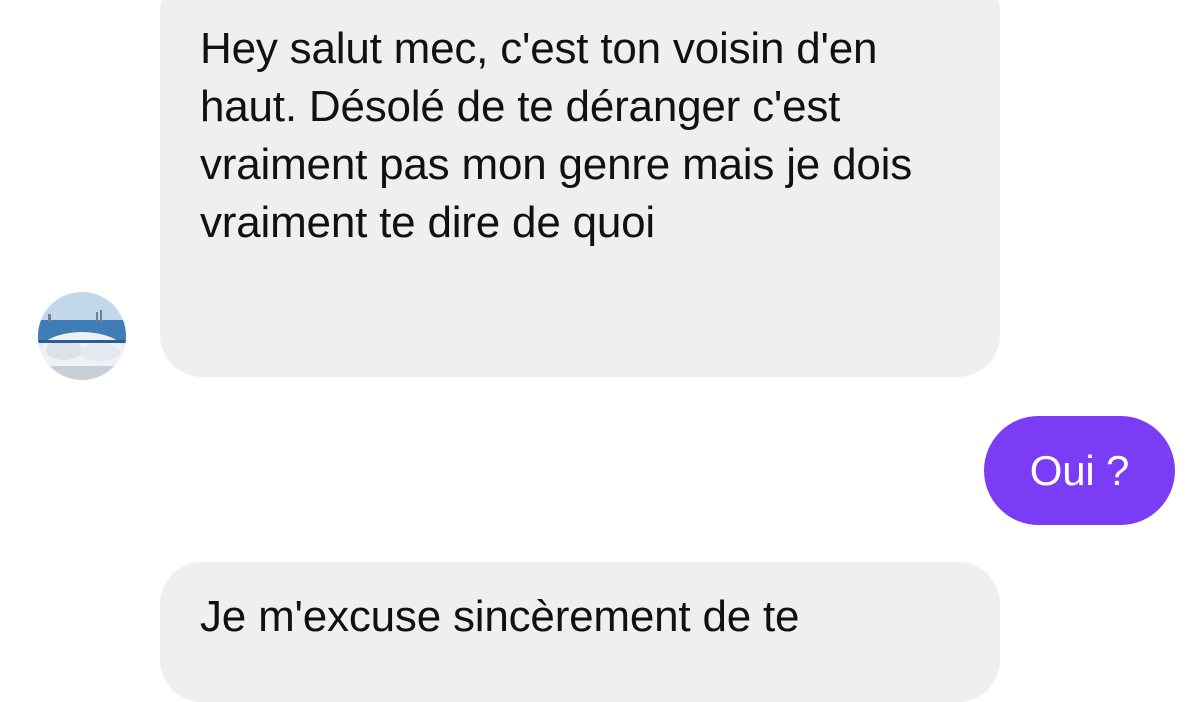 The height and width of the screenshot is (702, 1200). I want to click on message-text: Oui ?, so click(1079, 470).